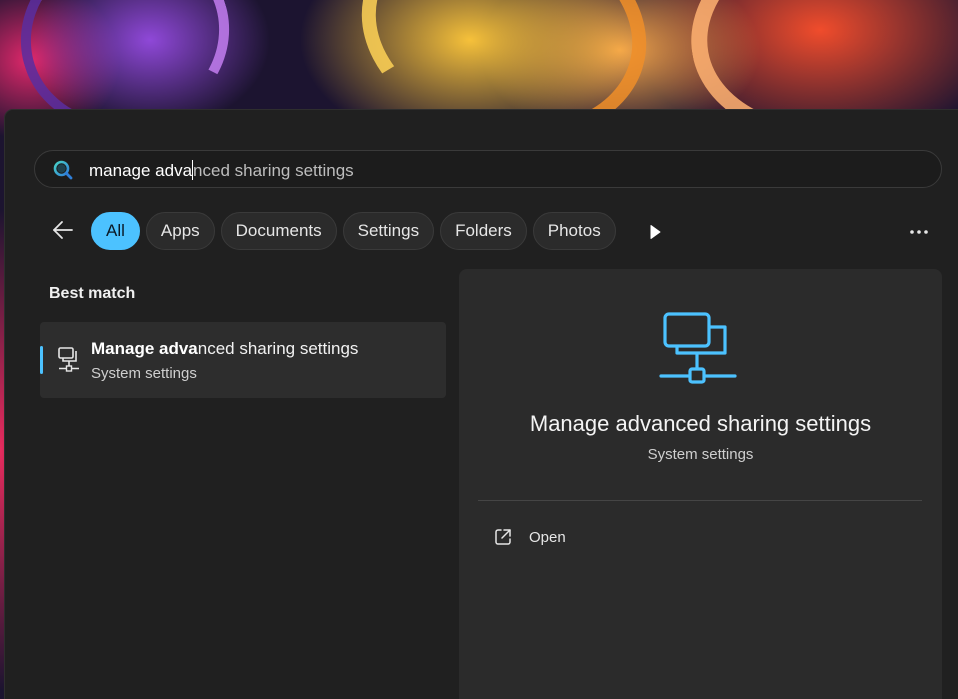 This screenshot has height=699, width=958. Describe the element at coordinates (144, 373) in the screenshot. I see `result-subtitle: System settings` at that location.